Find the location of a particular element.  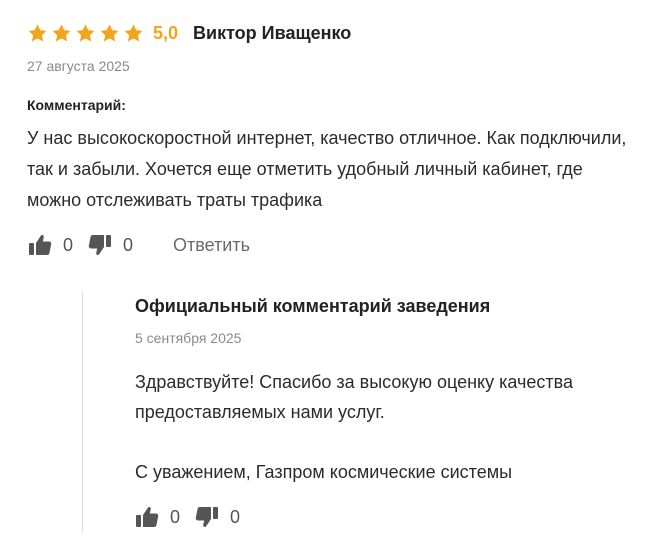

official-reply-actions: 0 0 is located at coordinates (194, 517).